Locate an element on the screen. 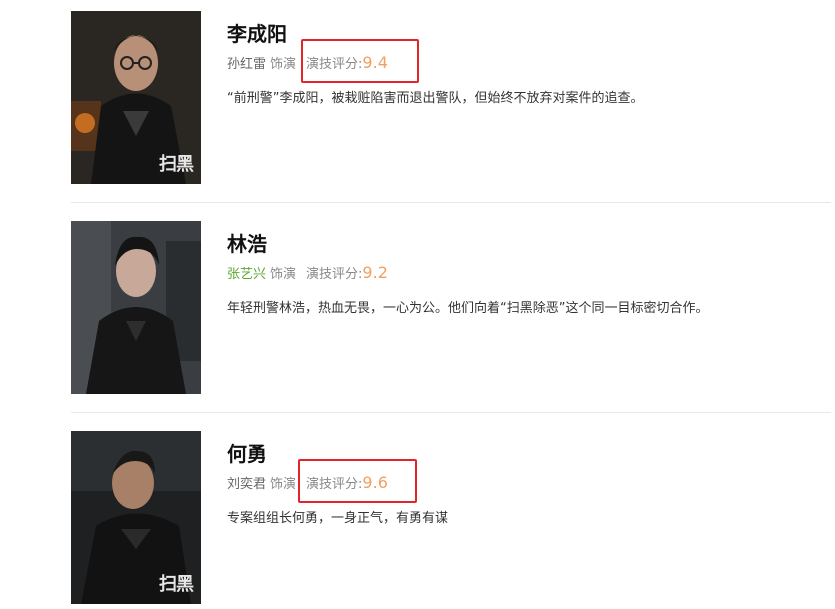  score-value: 9.6 is located at coordinates (375, 482).